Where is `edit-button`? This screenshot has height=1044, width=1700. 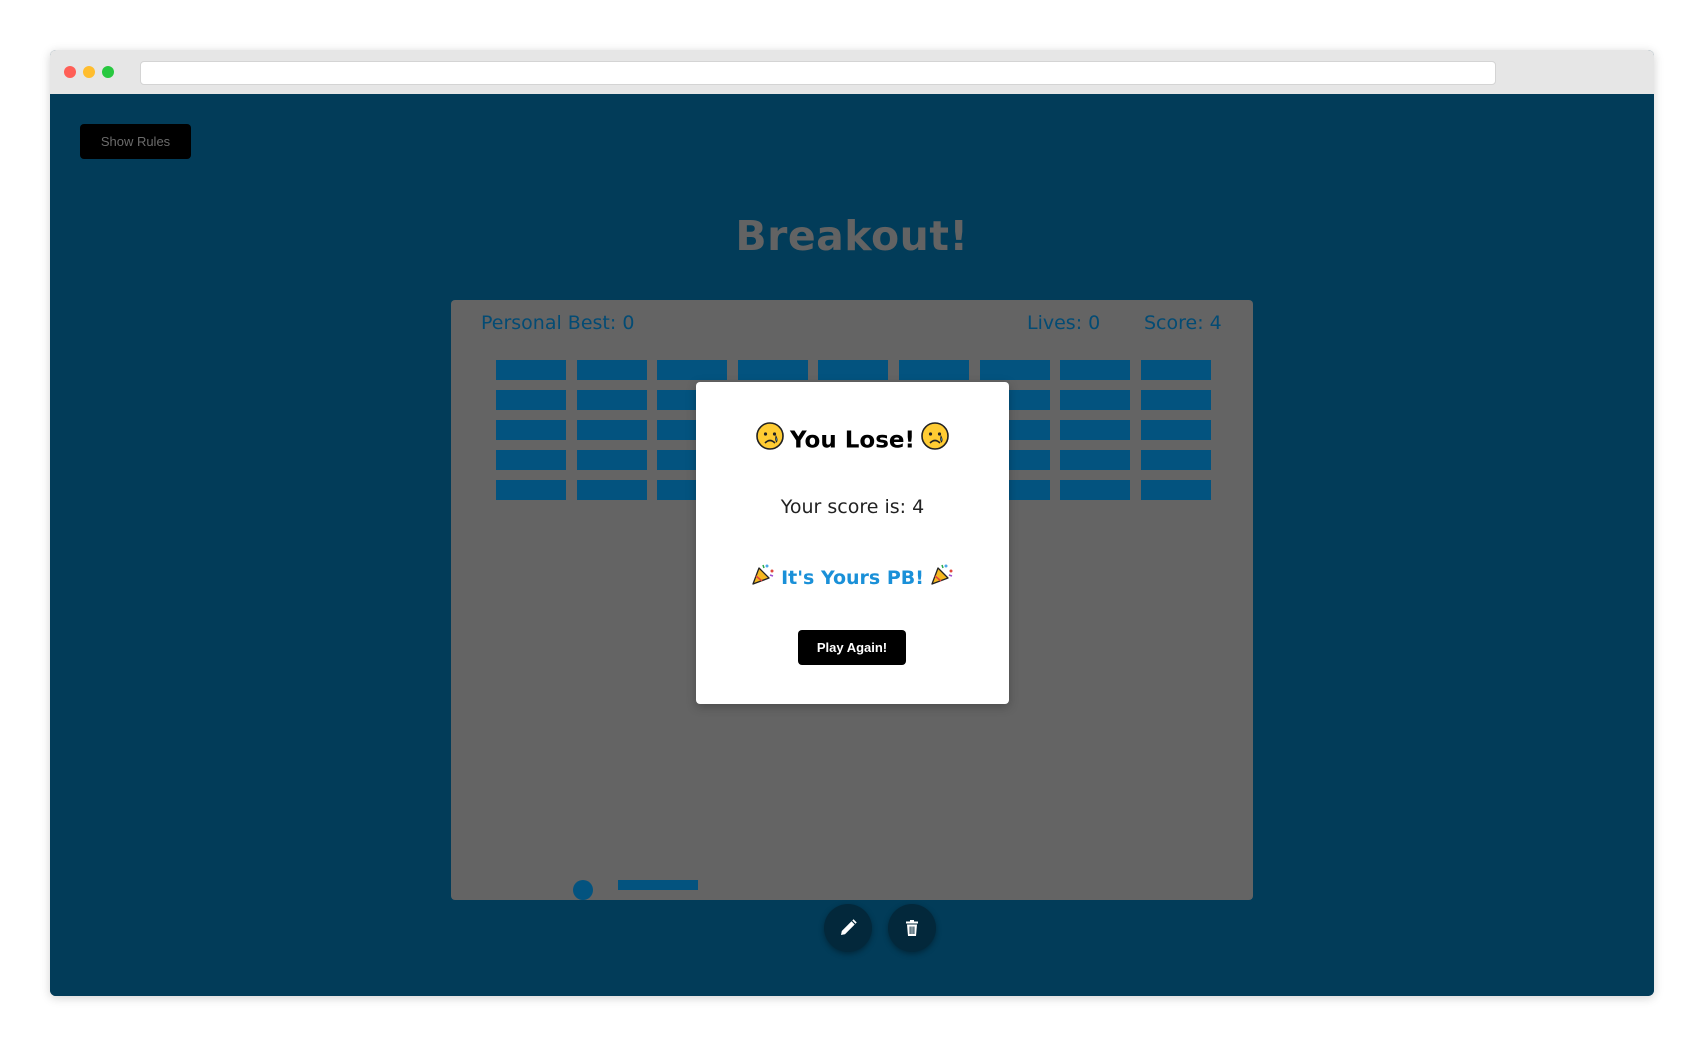
edit-button is located at coordinates (848, 928).